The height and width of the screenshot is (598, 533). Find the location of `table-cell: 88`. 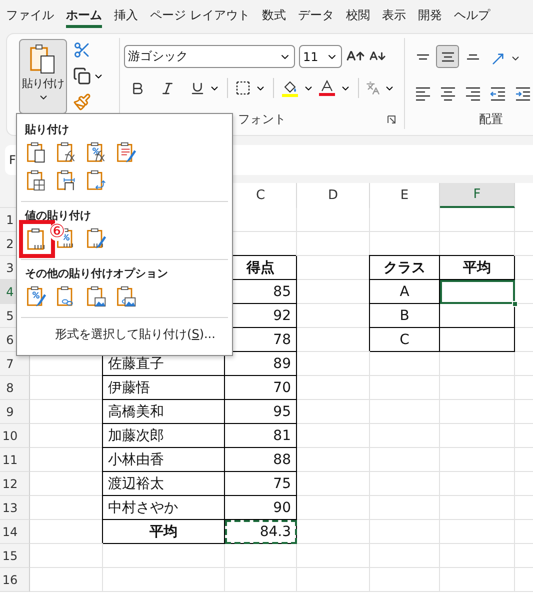

table-cell: 88 is located at coordinates (261, 460).